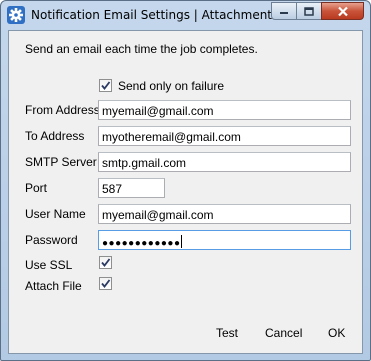 The height and width of the screenshot is (361, 371). What do you see at coordinates (55, 214) in the screenshot?
I see `user-name-label: User Name` at bounding box center [55, 214].